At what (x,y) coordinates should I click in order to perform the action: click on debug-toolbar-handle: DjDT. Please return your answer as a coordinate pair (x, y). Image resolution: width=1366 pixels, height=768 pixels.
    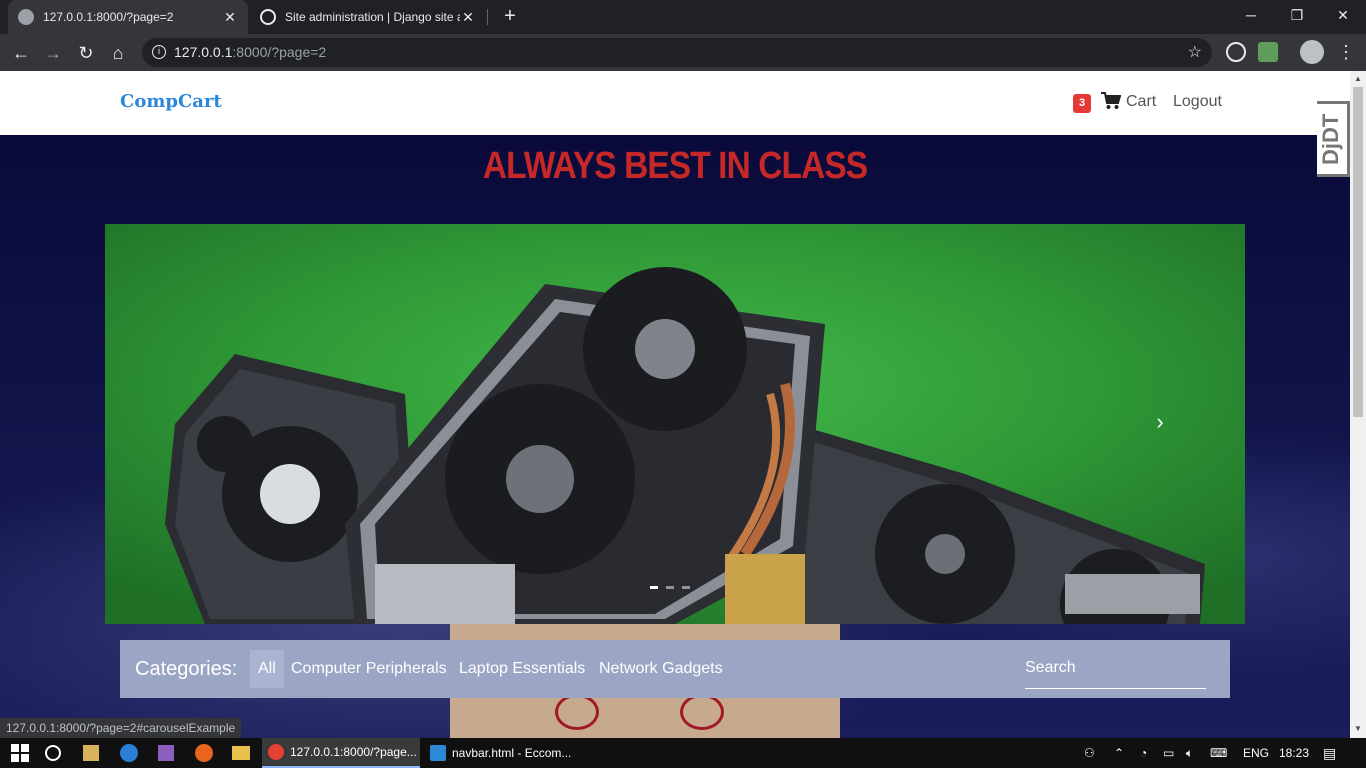
    Looking at the image, I should click on (1333, 139).